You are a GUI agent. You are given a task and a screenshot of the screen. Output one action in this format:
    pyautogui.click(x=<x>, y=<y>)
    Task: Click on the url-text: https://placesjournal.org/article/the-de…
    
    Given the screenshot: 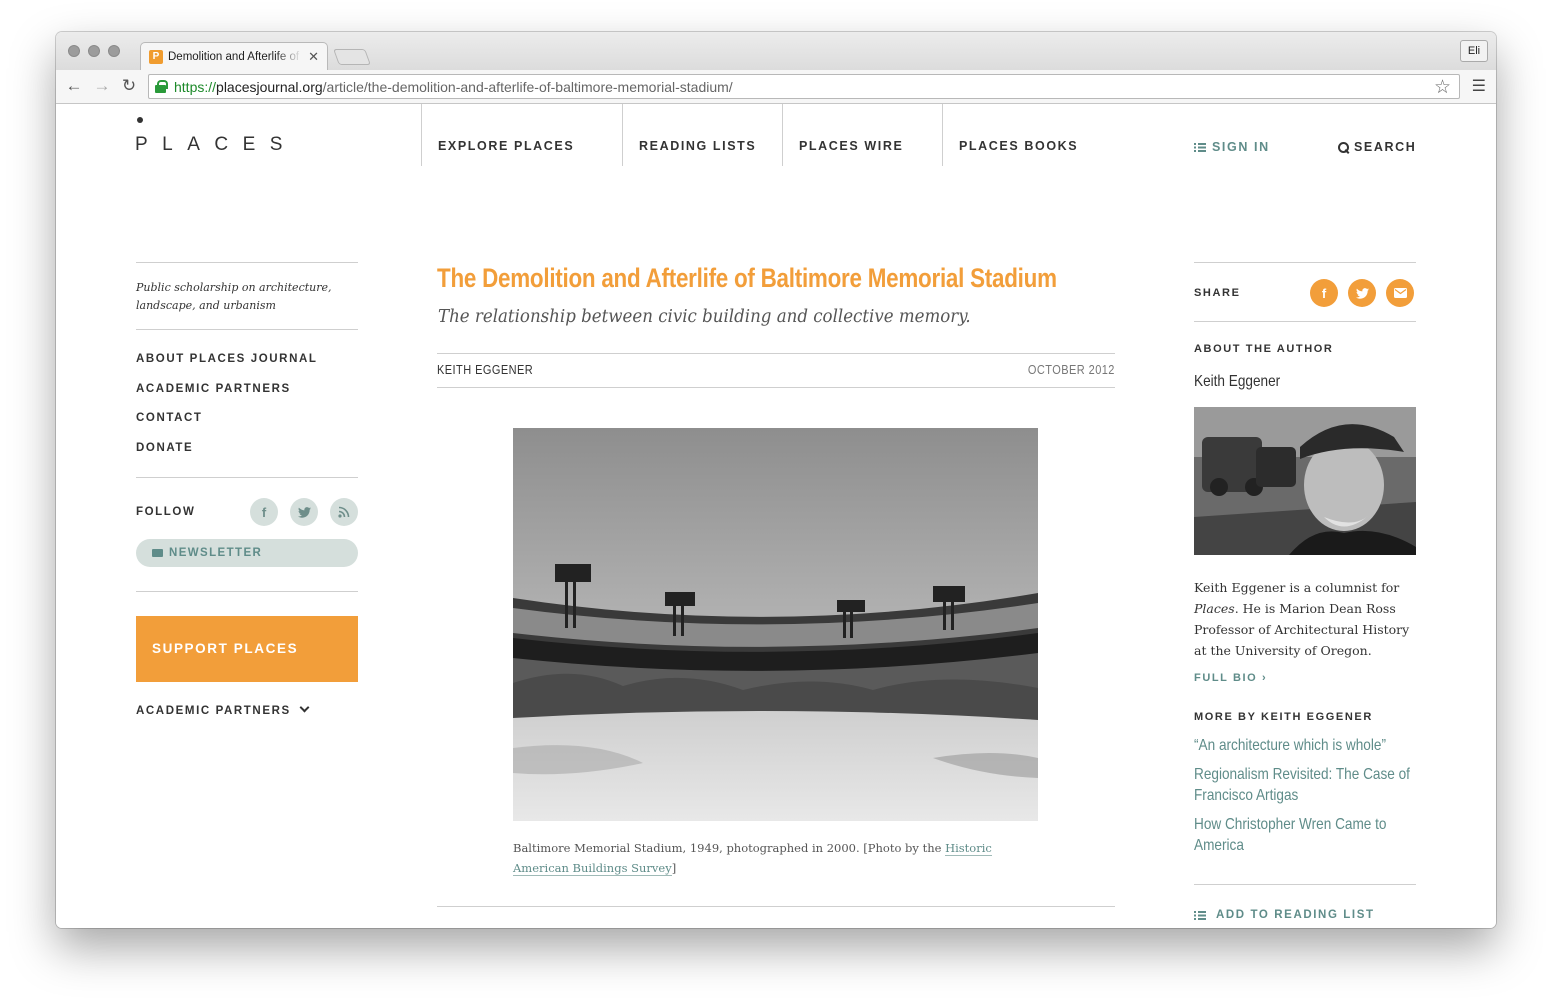 What is the action you would take?
    pyautogui.click(x=453, y=86)
    